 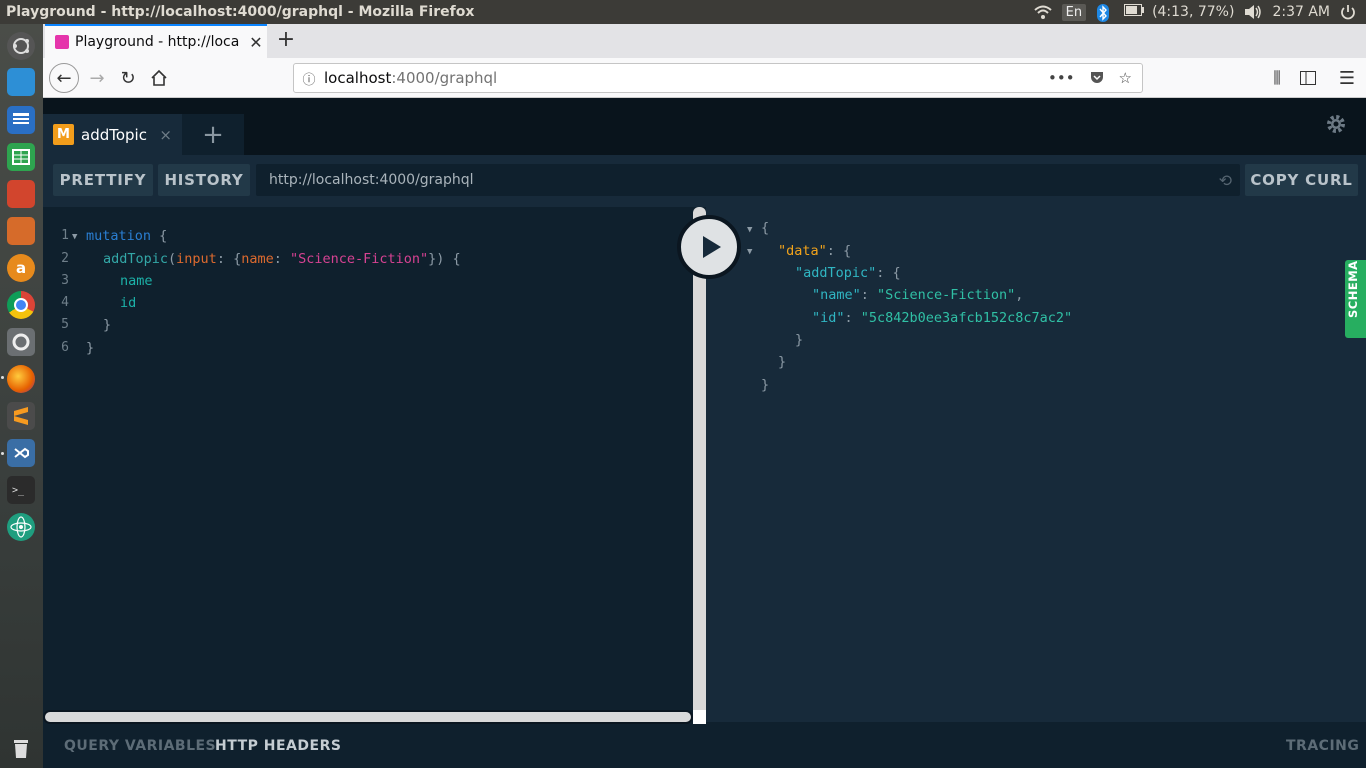 I want to click on code-line: }, so click(x=90, y=348).